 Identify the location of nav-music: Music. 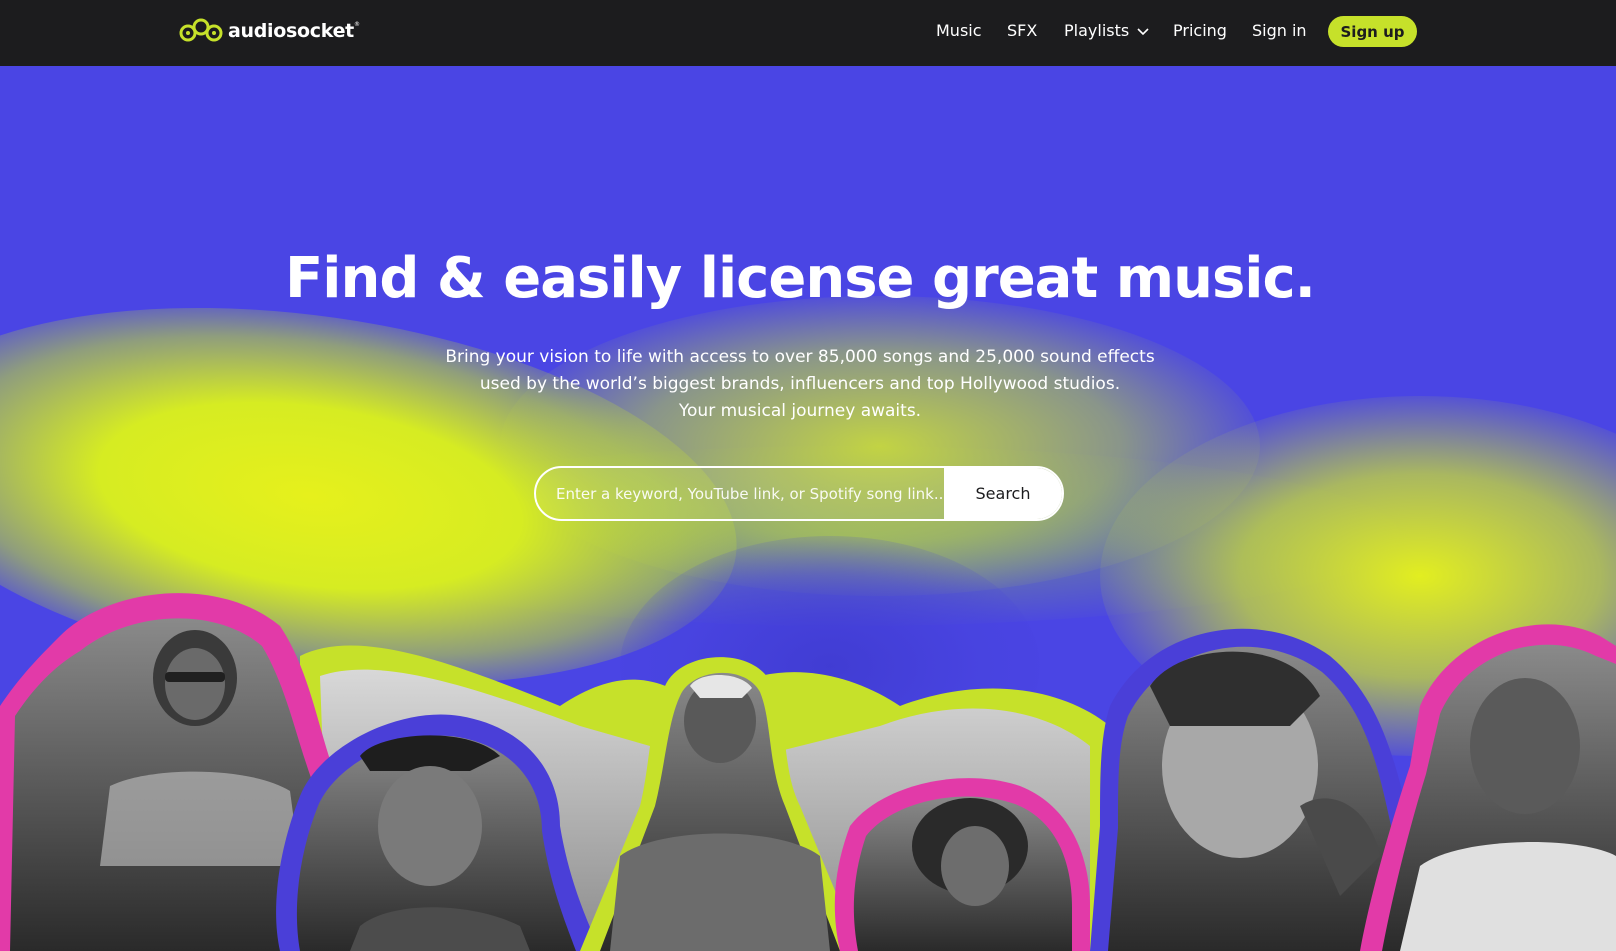
(959, 30).